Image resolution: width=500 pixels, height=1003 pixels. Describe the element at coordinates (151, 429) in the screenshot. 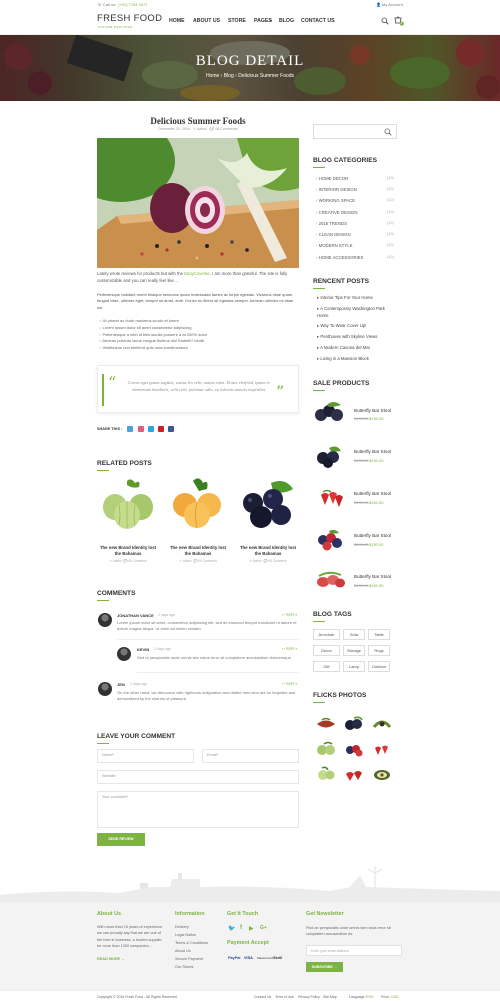

I see `skype-icon` at that location.